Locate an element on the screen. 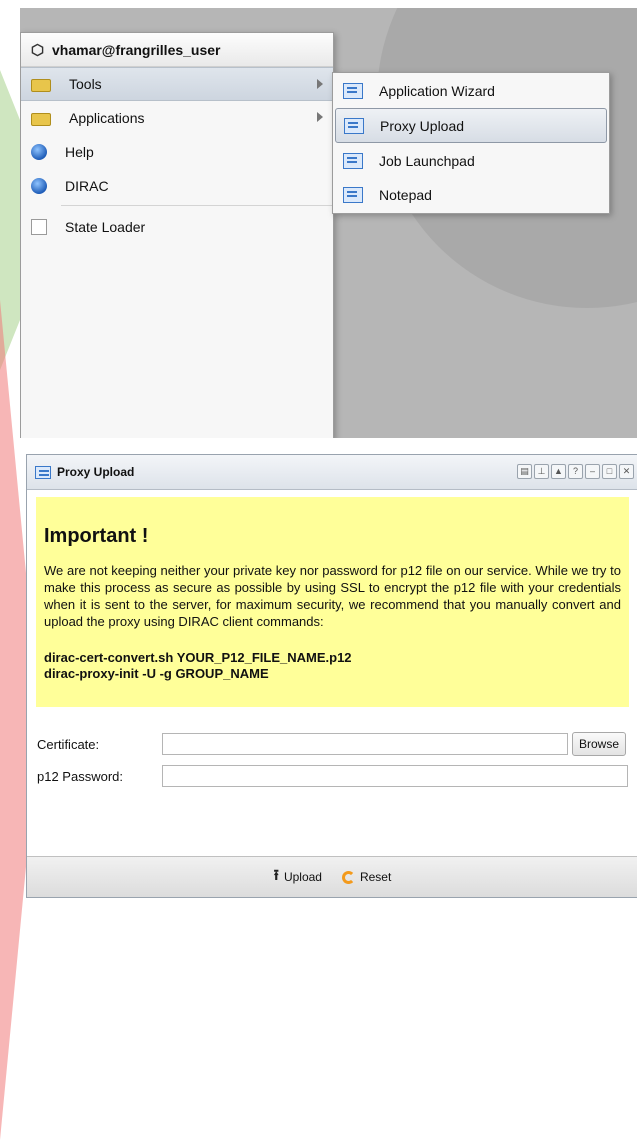 The height and width of the screenshot is (1140, 637). submenu-item-label: Notepad is located at coordinates (405, 194).